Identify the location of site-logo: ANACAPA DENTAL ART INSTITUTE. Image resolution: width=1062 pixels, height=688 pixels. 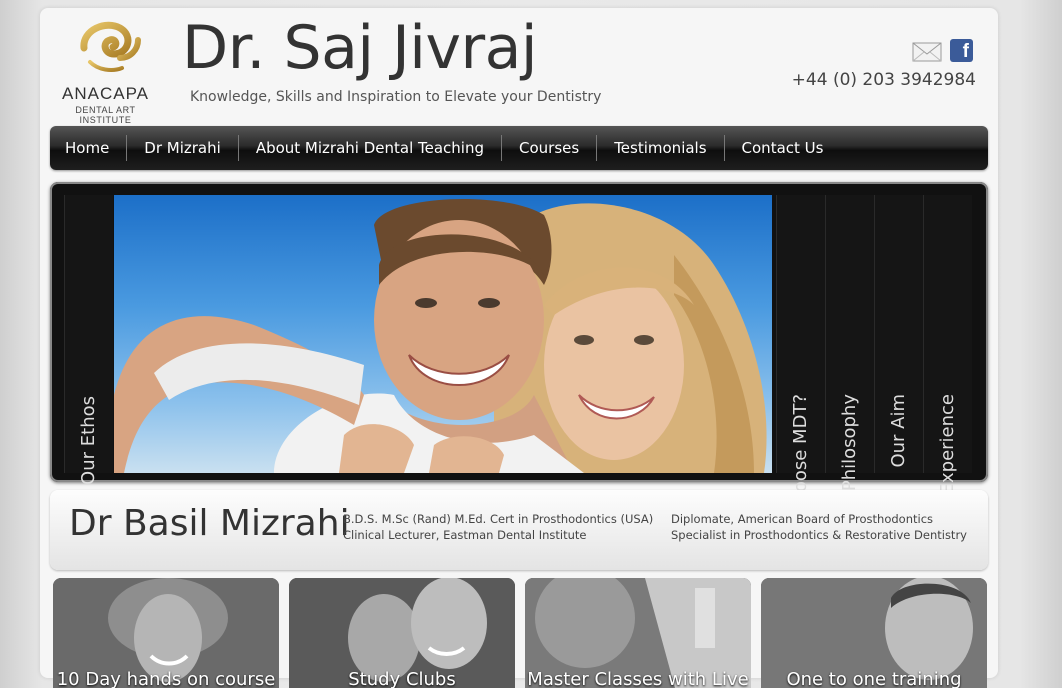
(105, 70).